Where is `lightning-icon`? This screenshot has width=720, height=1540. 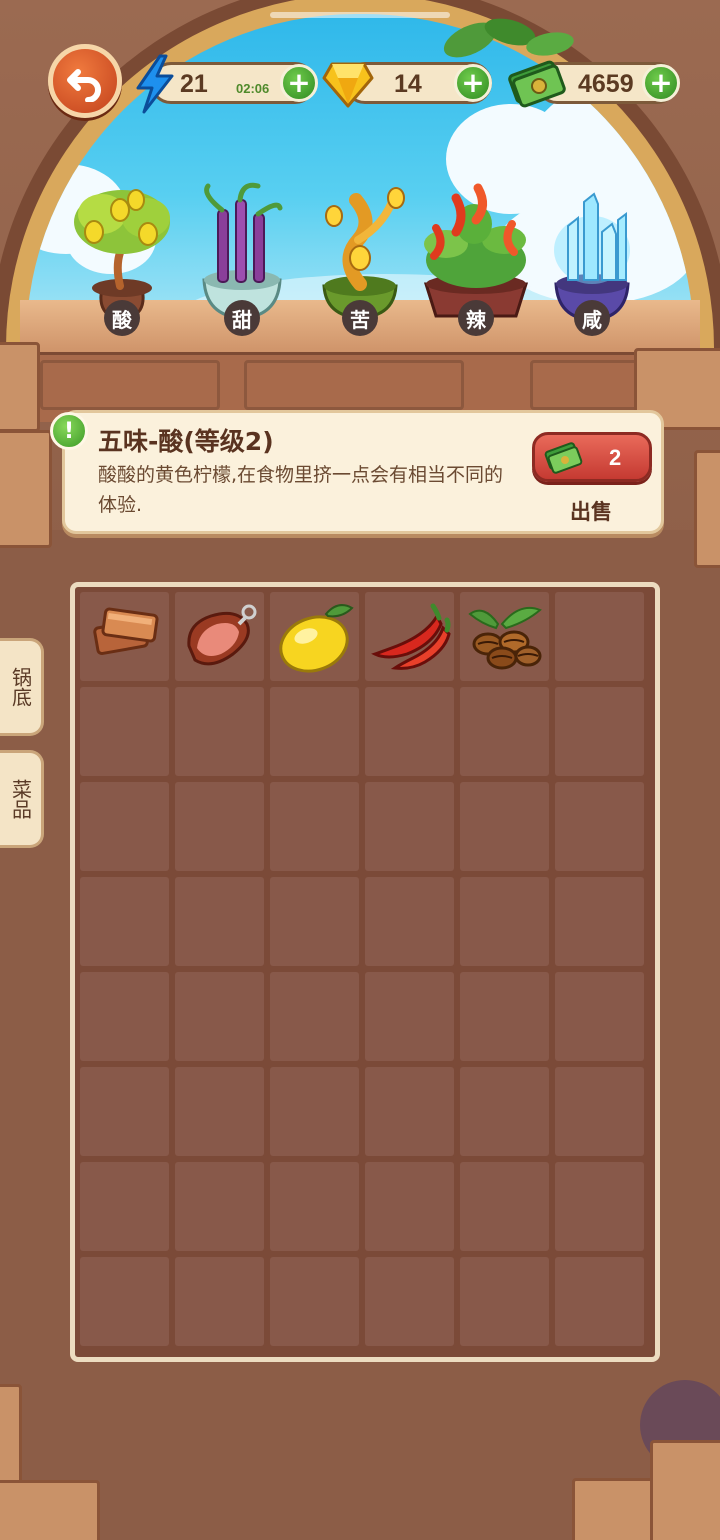 lightning-icon is located at coordinates (155, 84).